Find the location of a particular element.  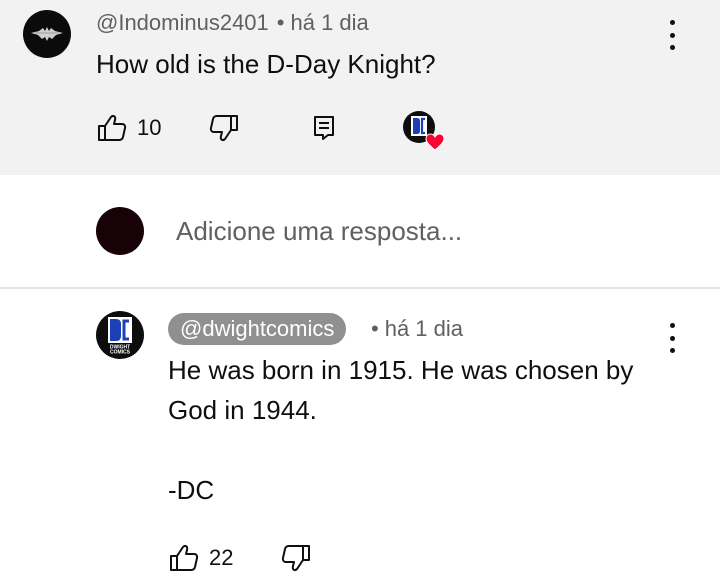

creator-heart-badge is located at coordinates (424, 131).